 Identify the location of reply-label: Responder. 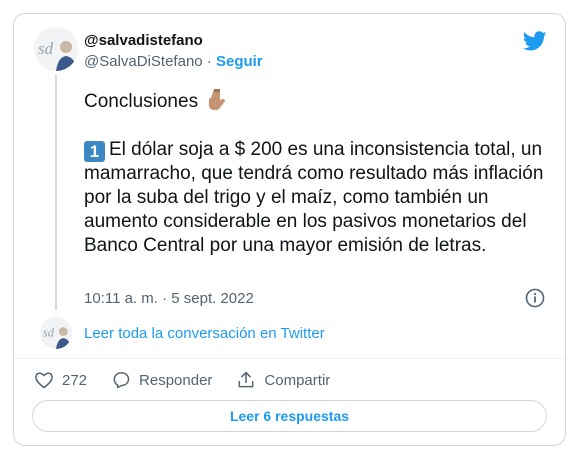
(176, 380).